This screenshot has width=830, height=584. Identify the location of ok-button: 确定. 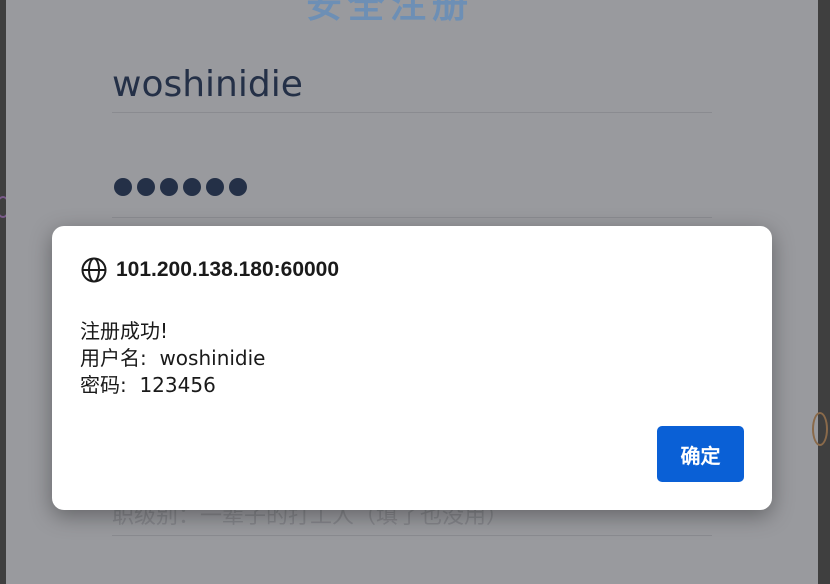
(700, 454).